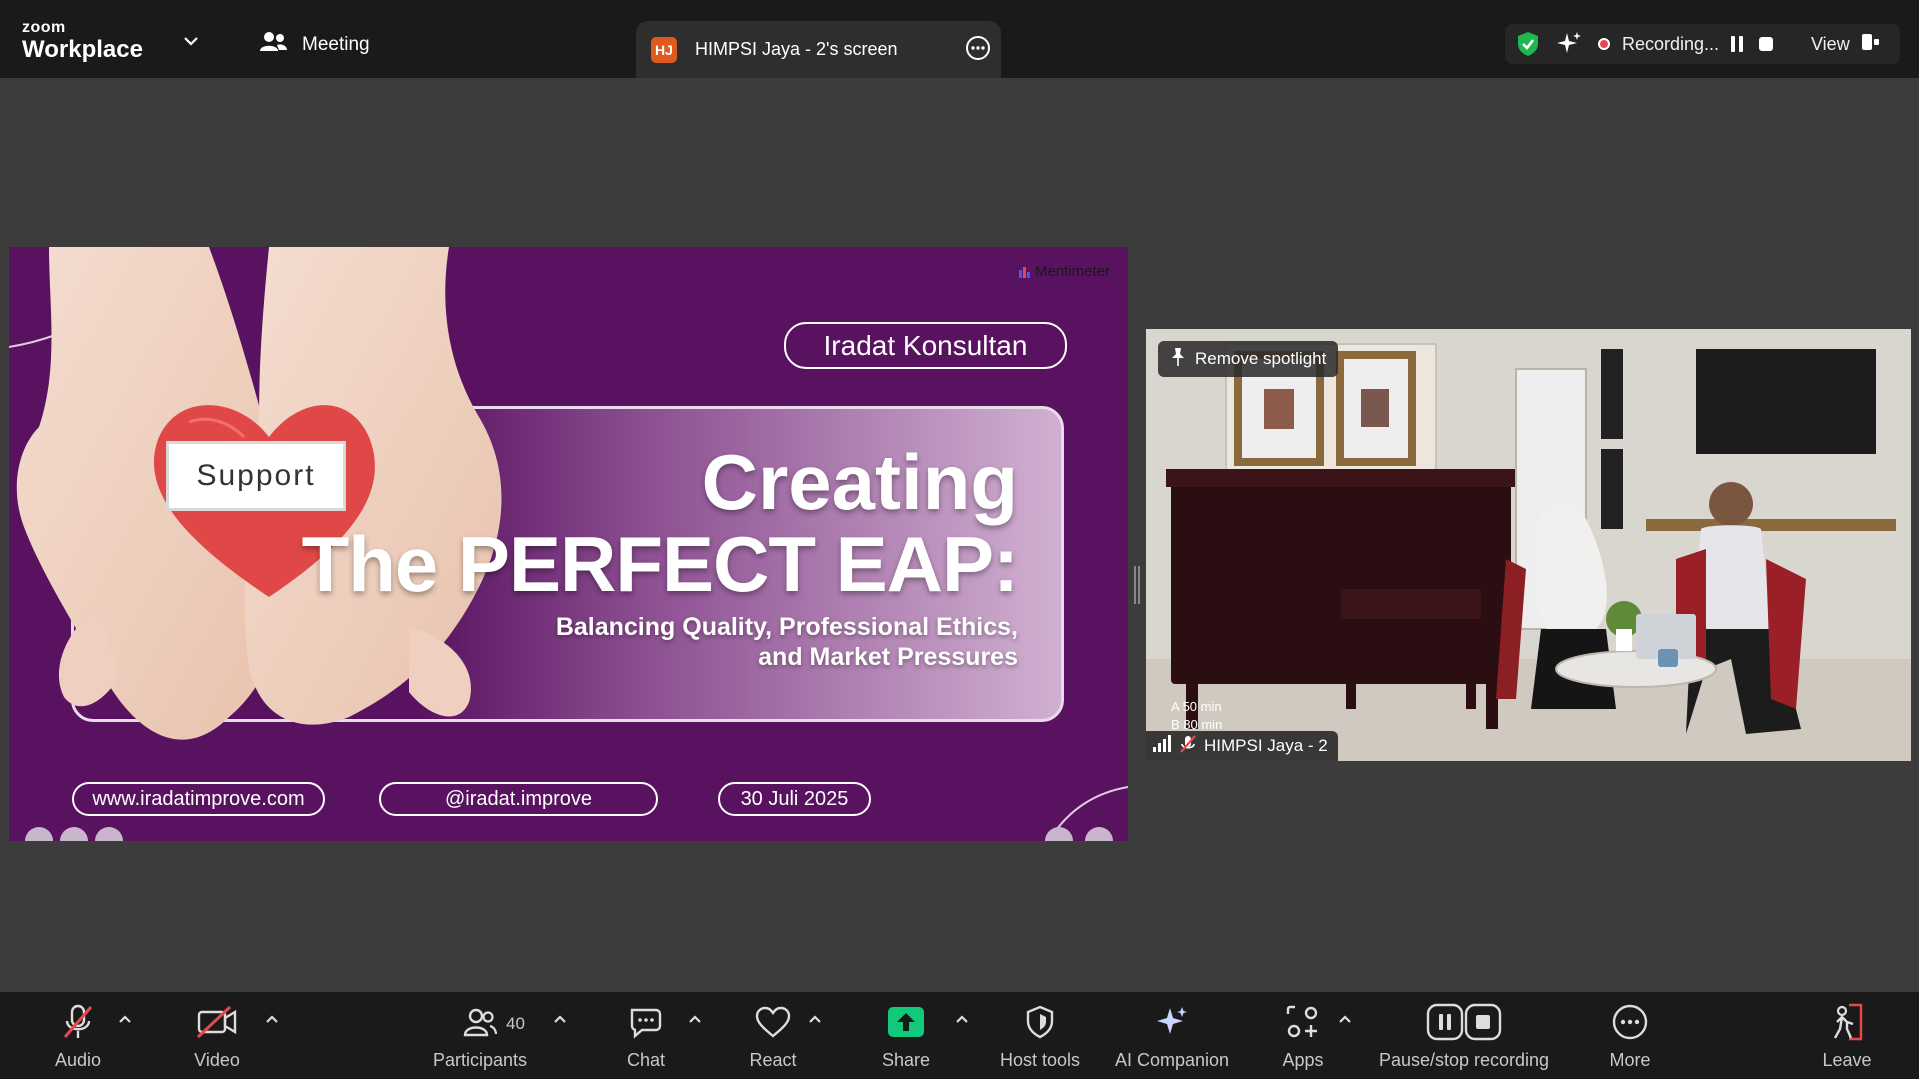 The height and width of the screenshot is (1079, 1919). I want to click on company-pill: Iradat Konsultan, so click(925, 345).